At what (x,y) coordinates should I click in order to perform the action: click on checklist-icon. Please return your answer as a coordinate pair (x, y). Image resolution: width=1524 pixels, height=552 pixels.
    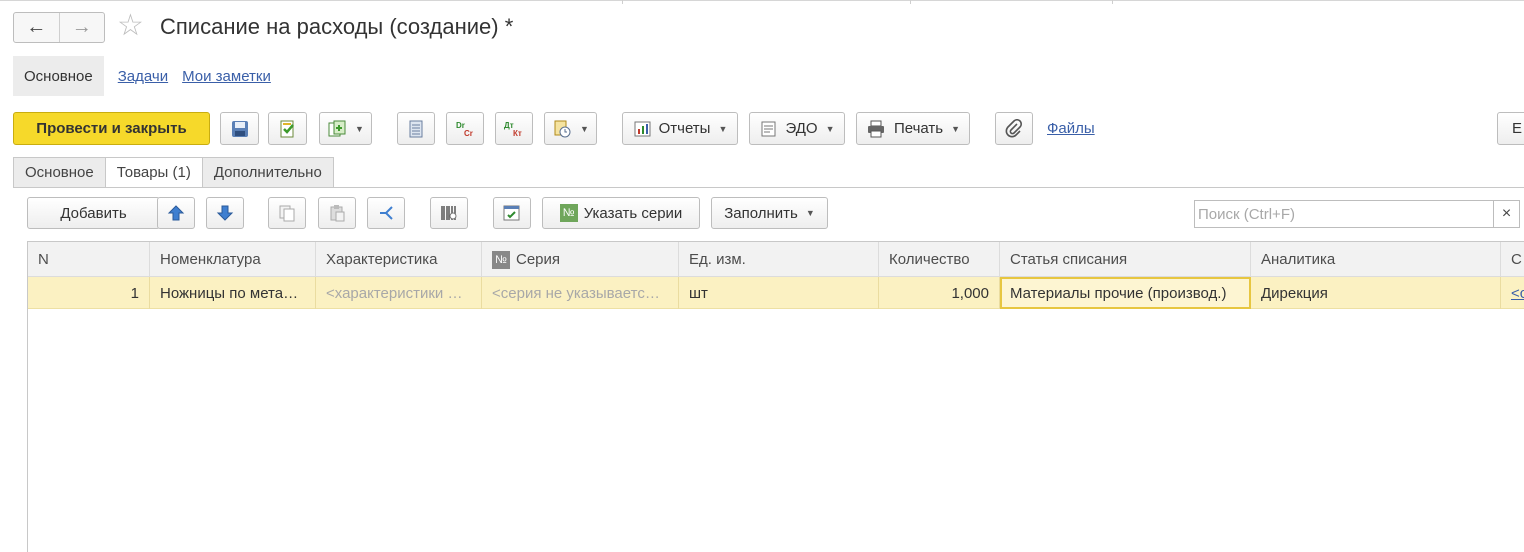
    Looking at the image, I should click on (511, 213).